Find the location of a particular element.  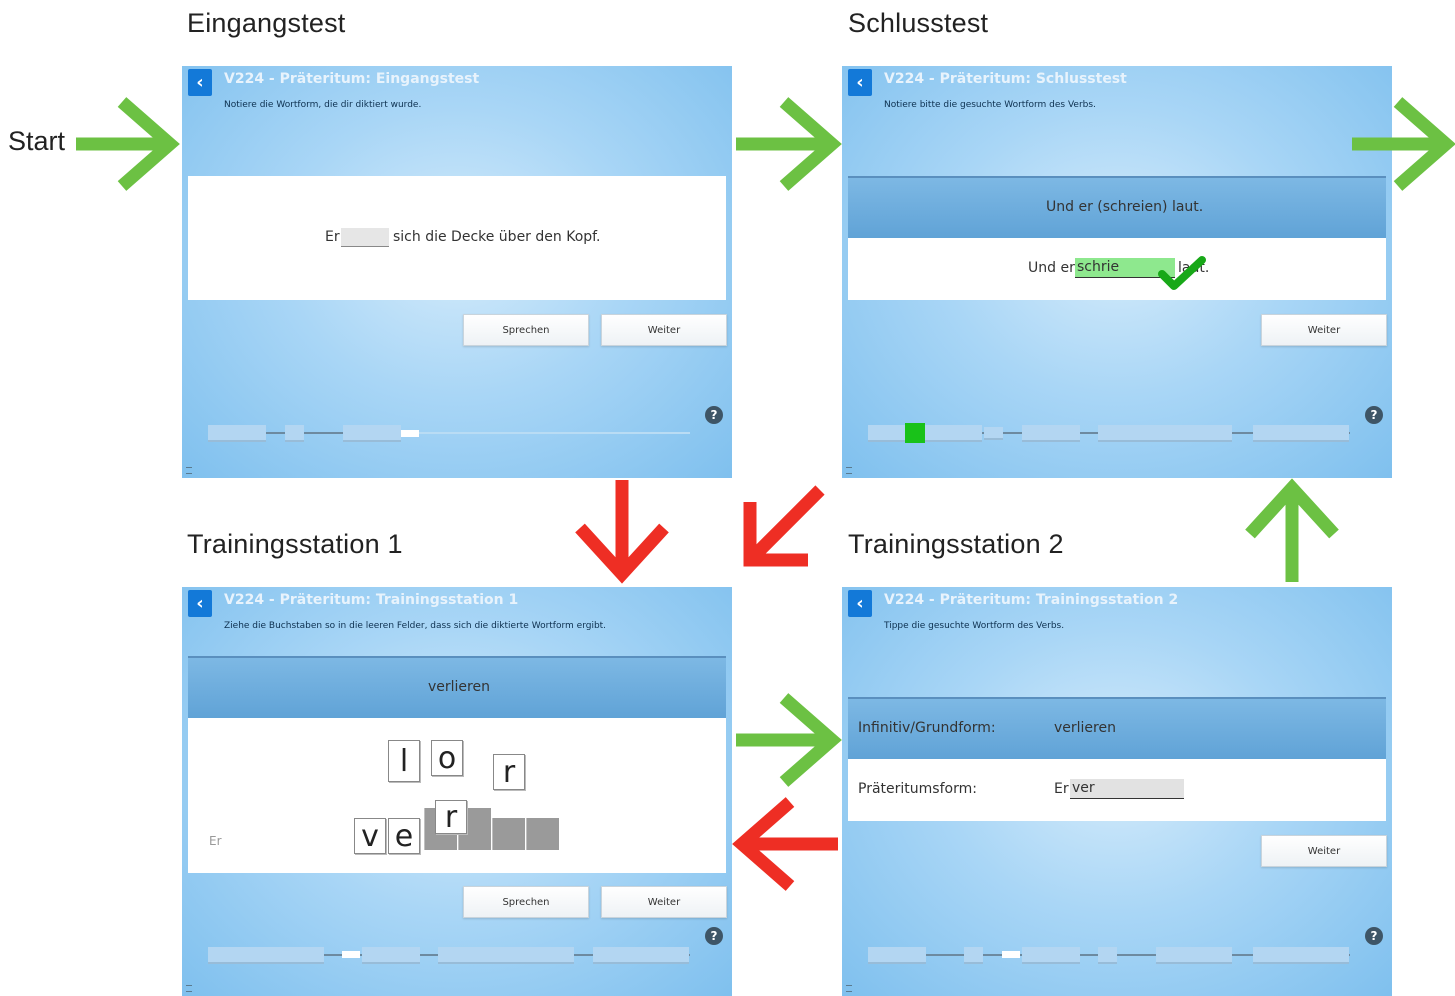

letter-area: Er l o r v e r is located at coordinates (457, 795).